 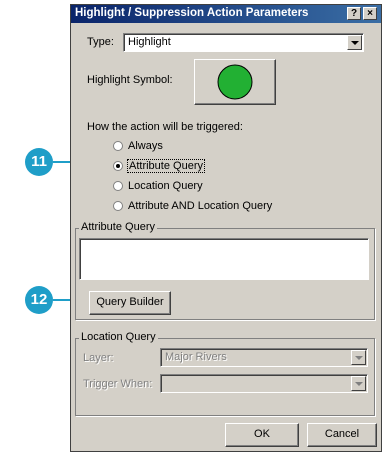 What do you see at coordinates (224, 259) in the screenshot?
I see `attribute-query-textbox` at bounding box center [224, 259].